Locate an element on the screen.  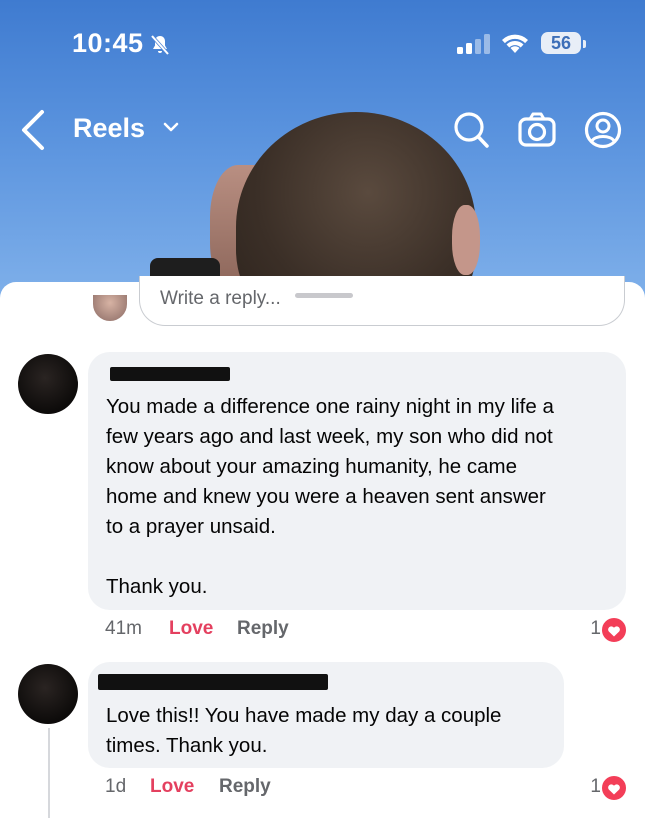
camera-icon is located at coordinates (537, 130).